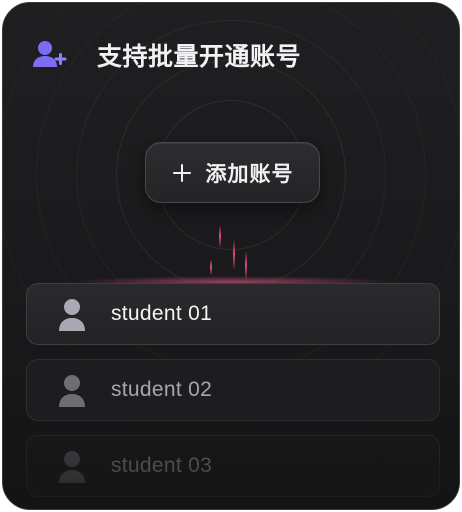  What do you see at coordinates (162, 313) in the screenshot?
I see `student-name: student 01` at bounding box center [162, 313].